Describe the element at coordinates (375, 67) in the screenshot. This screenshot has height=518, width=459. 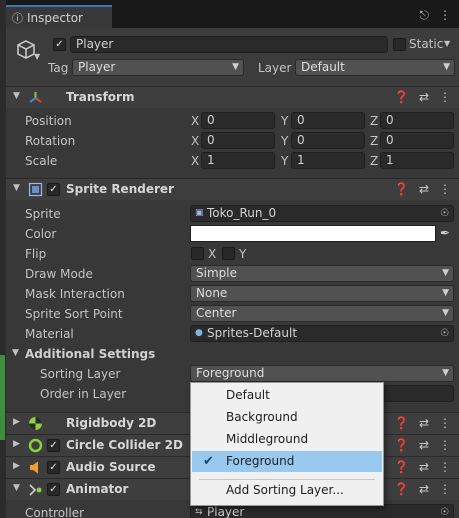
I see `layer-dropdown: Default ▼` at that location.